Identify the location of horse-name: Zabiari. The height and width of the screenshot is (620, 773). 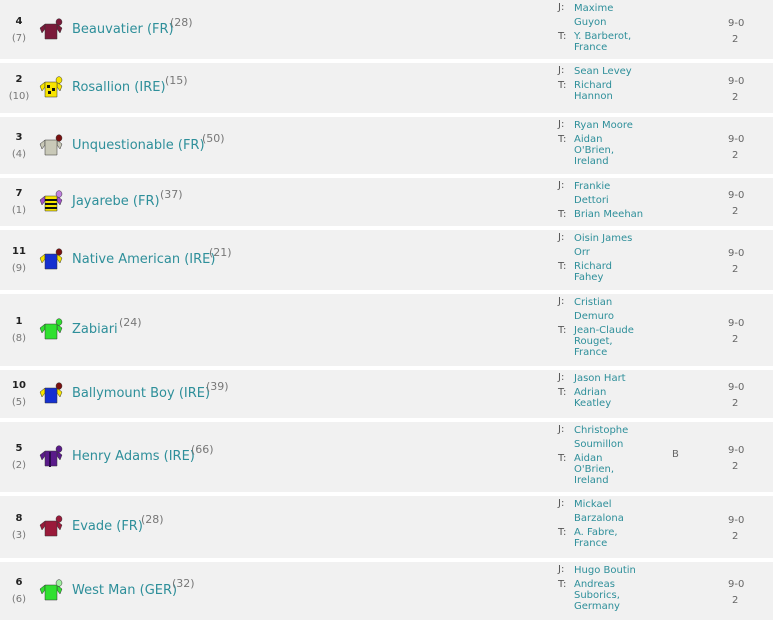
(95, 329).